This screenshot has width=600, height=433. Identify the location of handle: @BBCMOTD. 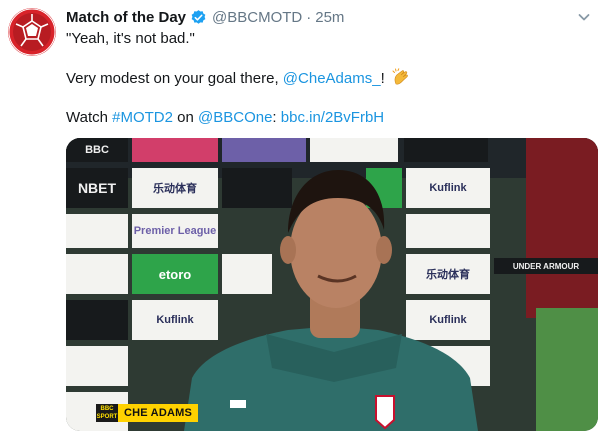
(257, 17).